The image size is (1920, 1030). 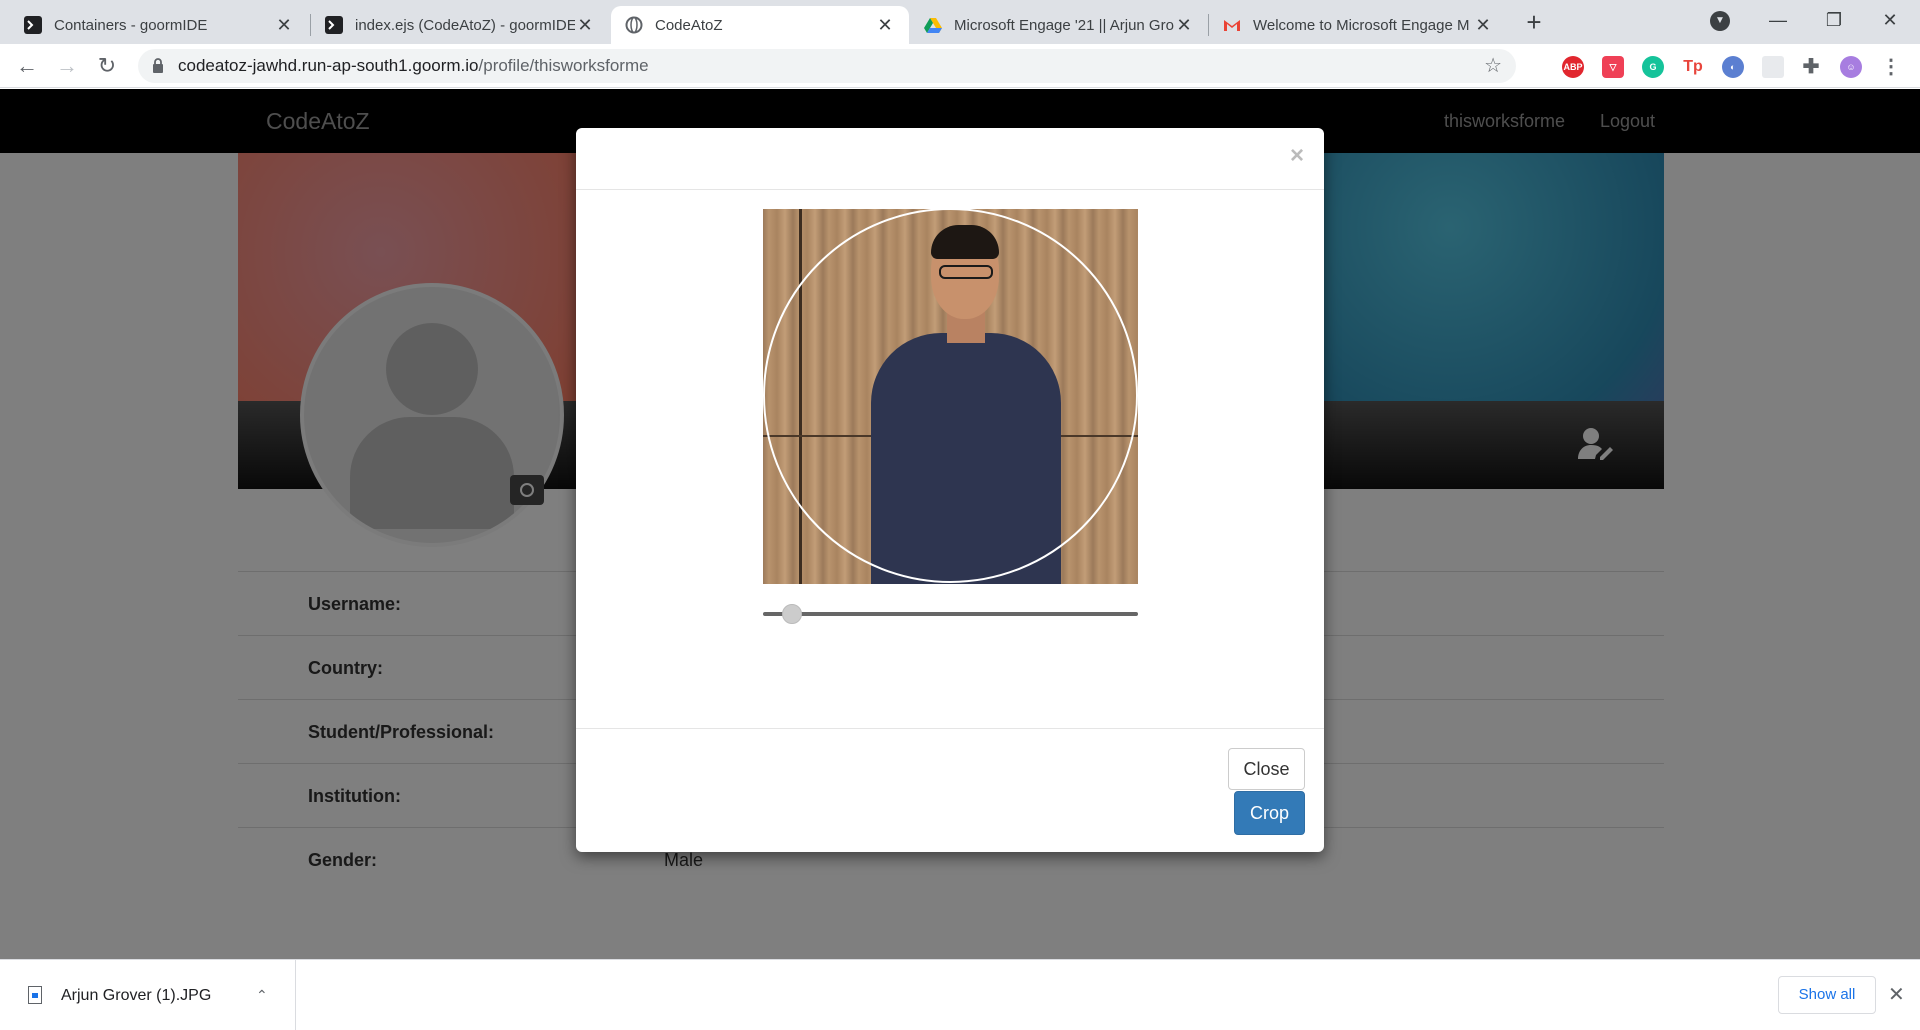 What do you see at coordinates (67, 66) in the screenshot?
I see `forward-icon: →` at bounding box center [67, 66].